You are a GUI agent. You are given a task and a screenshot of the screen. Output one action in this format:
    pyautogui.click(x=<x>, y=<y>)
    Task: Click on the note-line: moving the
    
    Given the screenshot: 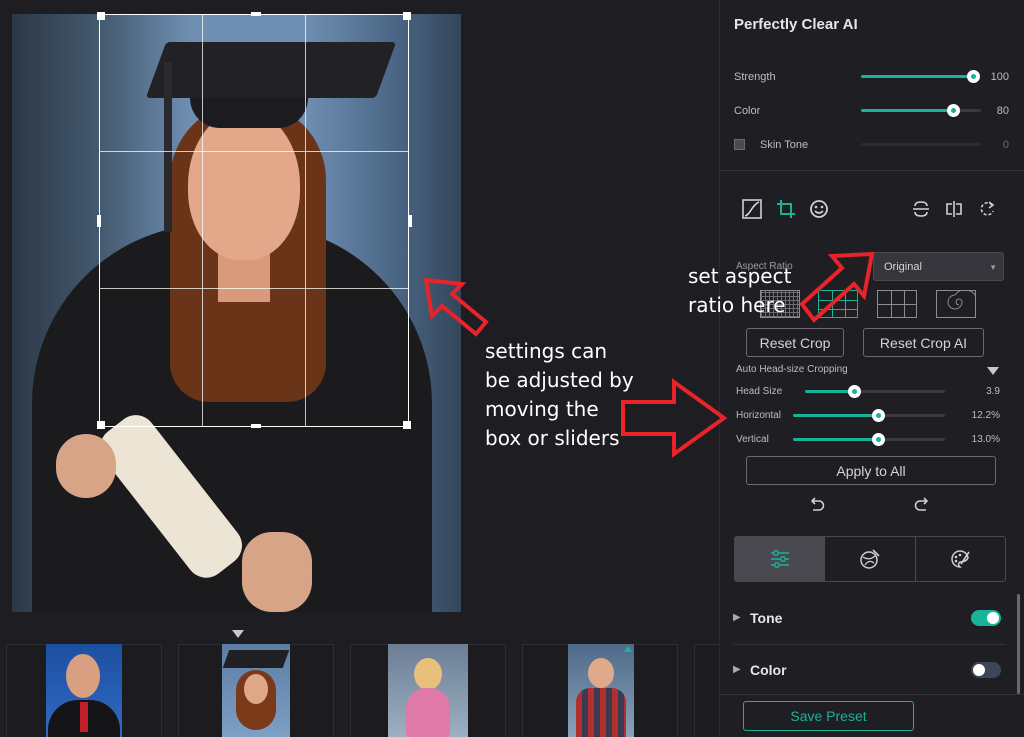 What is the action you would take?
    pyautogui.click(x=542, y=409)
    